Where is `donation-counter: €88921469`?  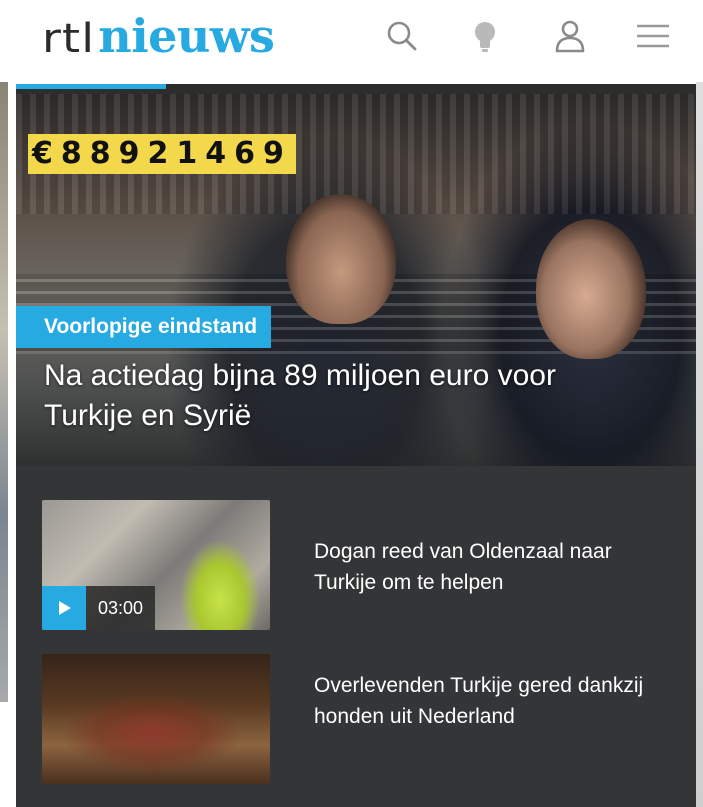 donation-counter: €88921469 is located at coordinates (162, 154).